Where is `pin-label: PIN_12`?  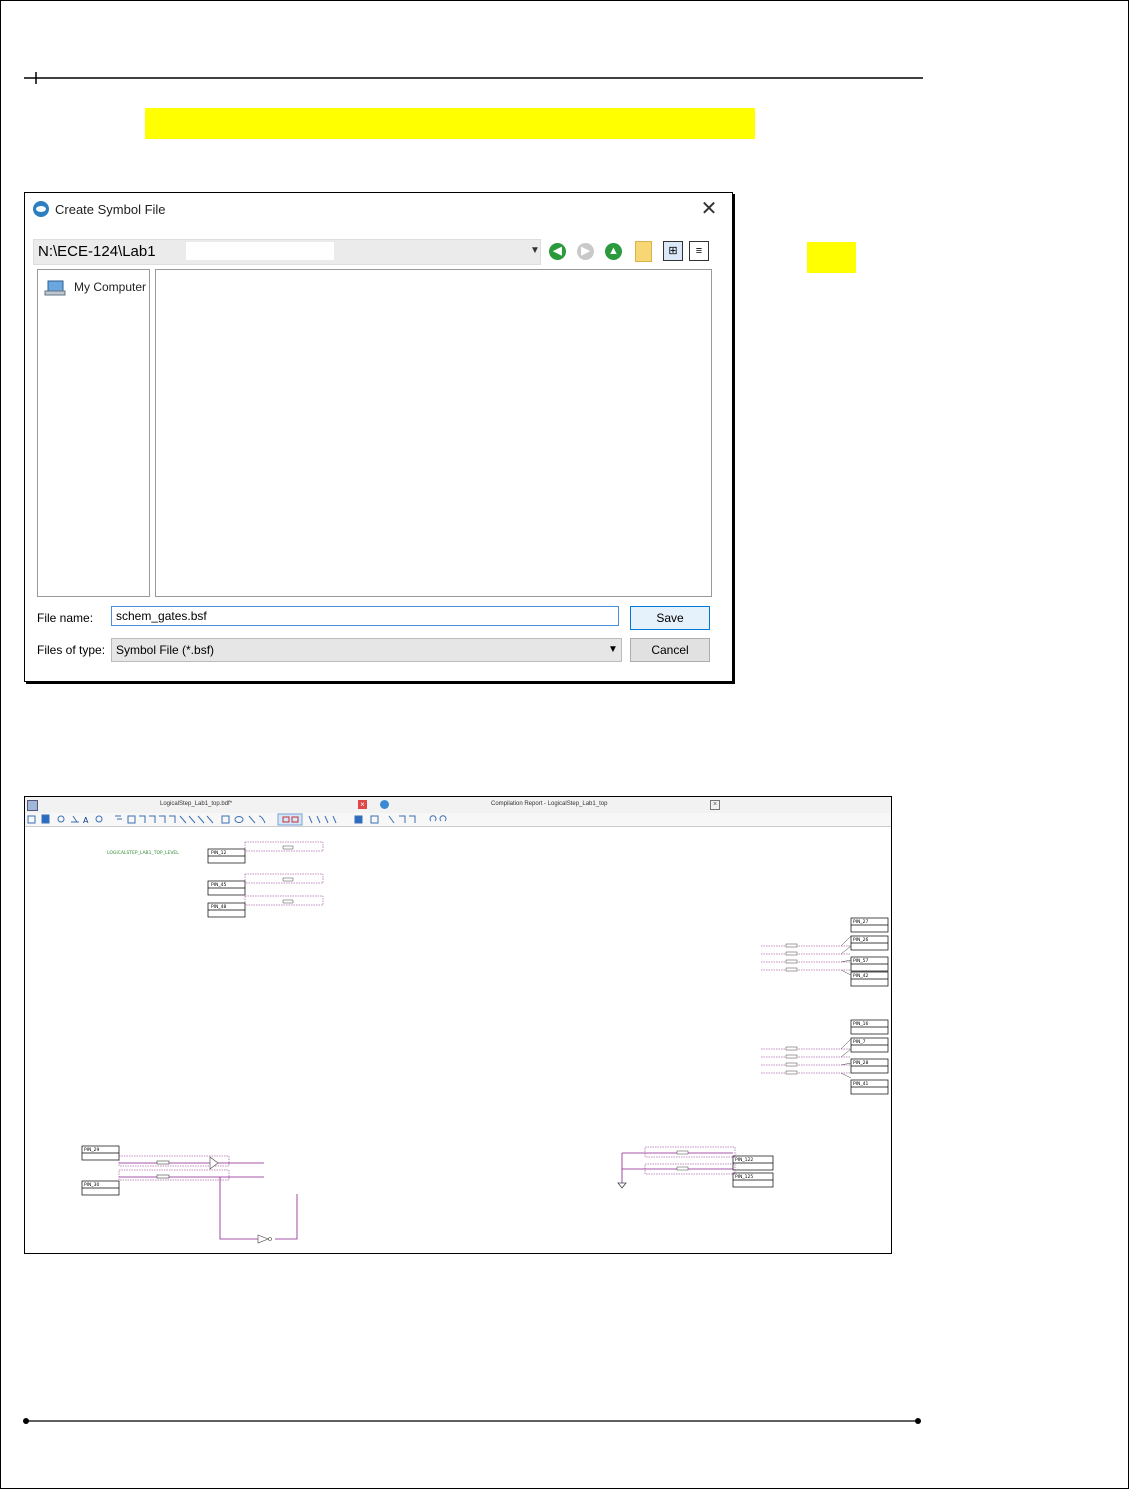 pin-label: PIN_12 is located at coordinates (219, 853).